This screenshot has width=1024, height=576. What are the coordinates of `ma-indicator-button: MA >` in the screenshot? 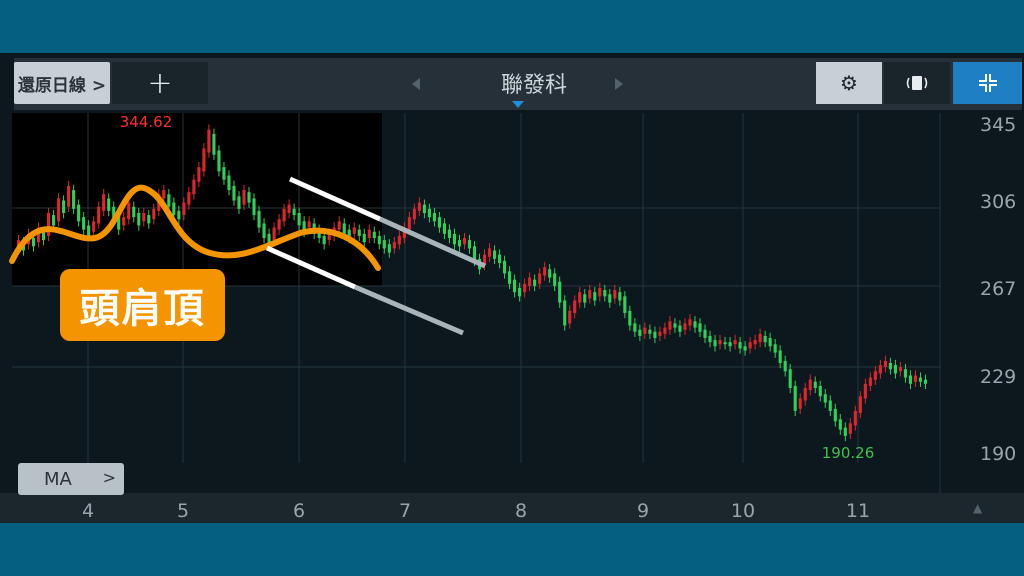 It's located at (71, 479).